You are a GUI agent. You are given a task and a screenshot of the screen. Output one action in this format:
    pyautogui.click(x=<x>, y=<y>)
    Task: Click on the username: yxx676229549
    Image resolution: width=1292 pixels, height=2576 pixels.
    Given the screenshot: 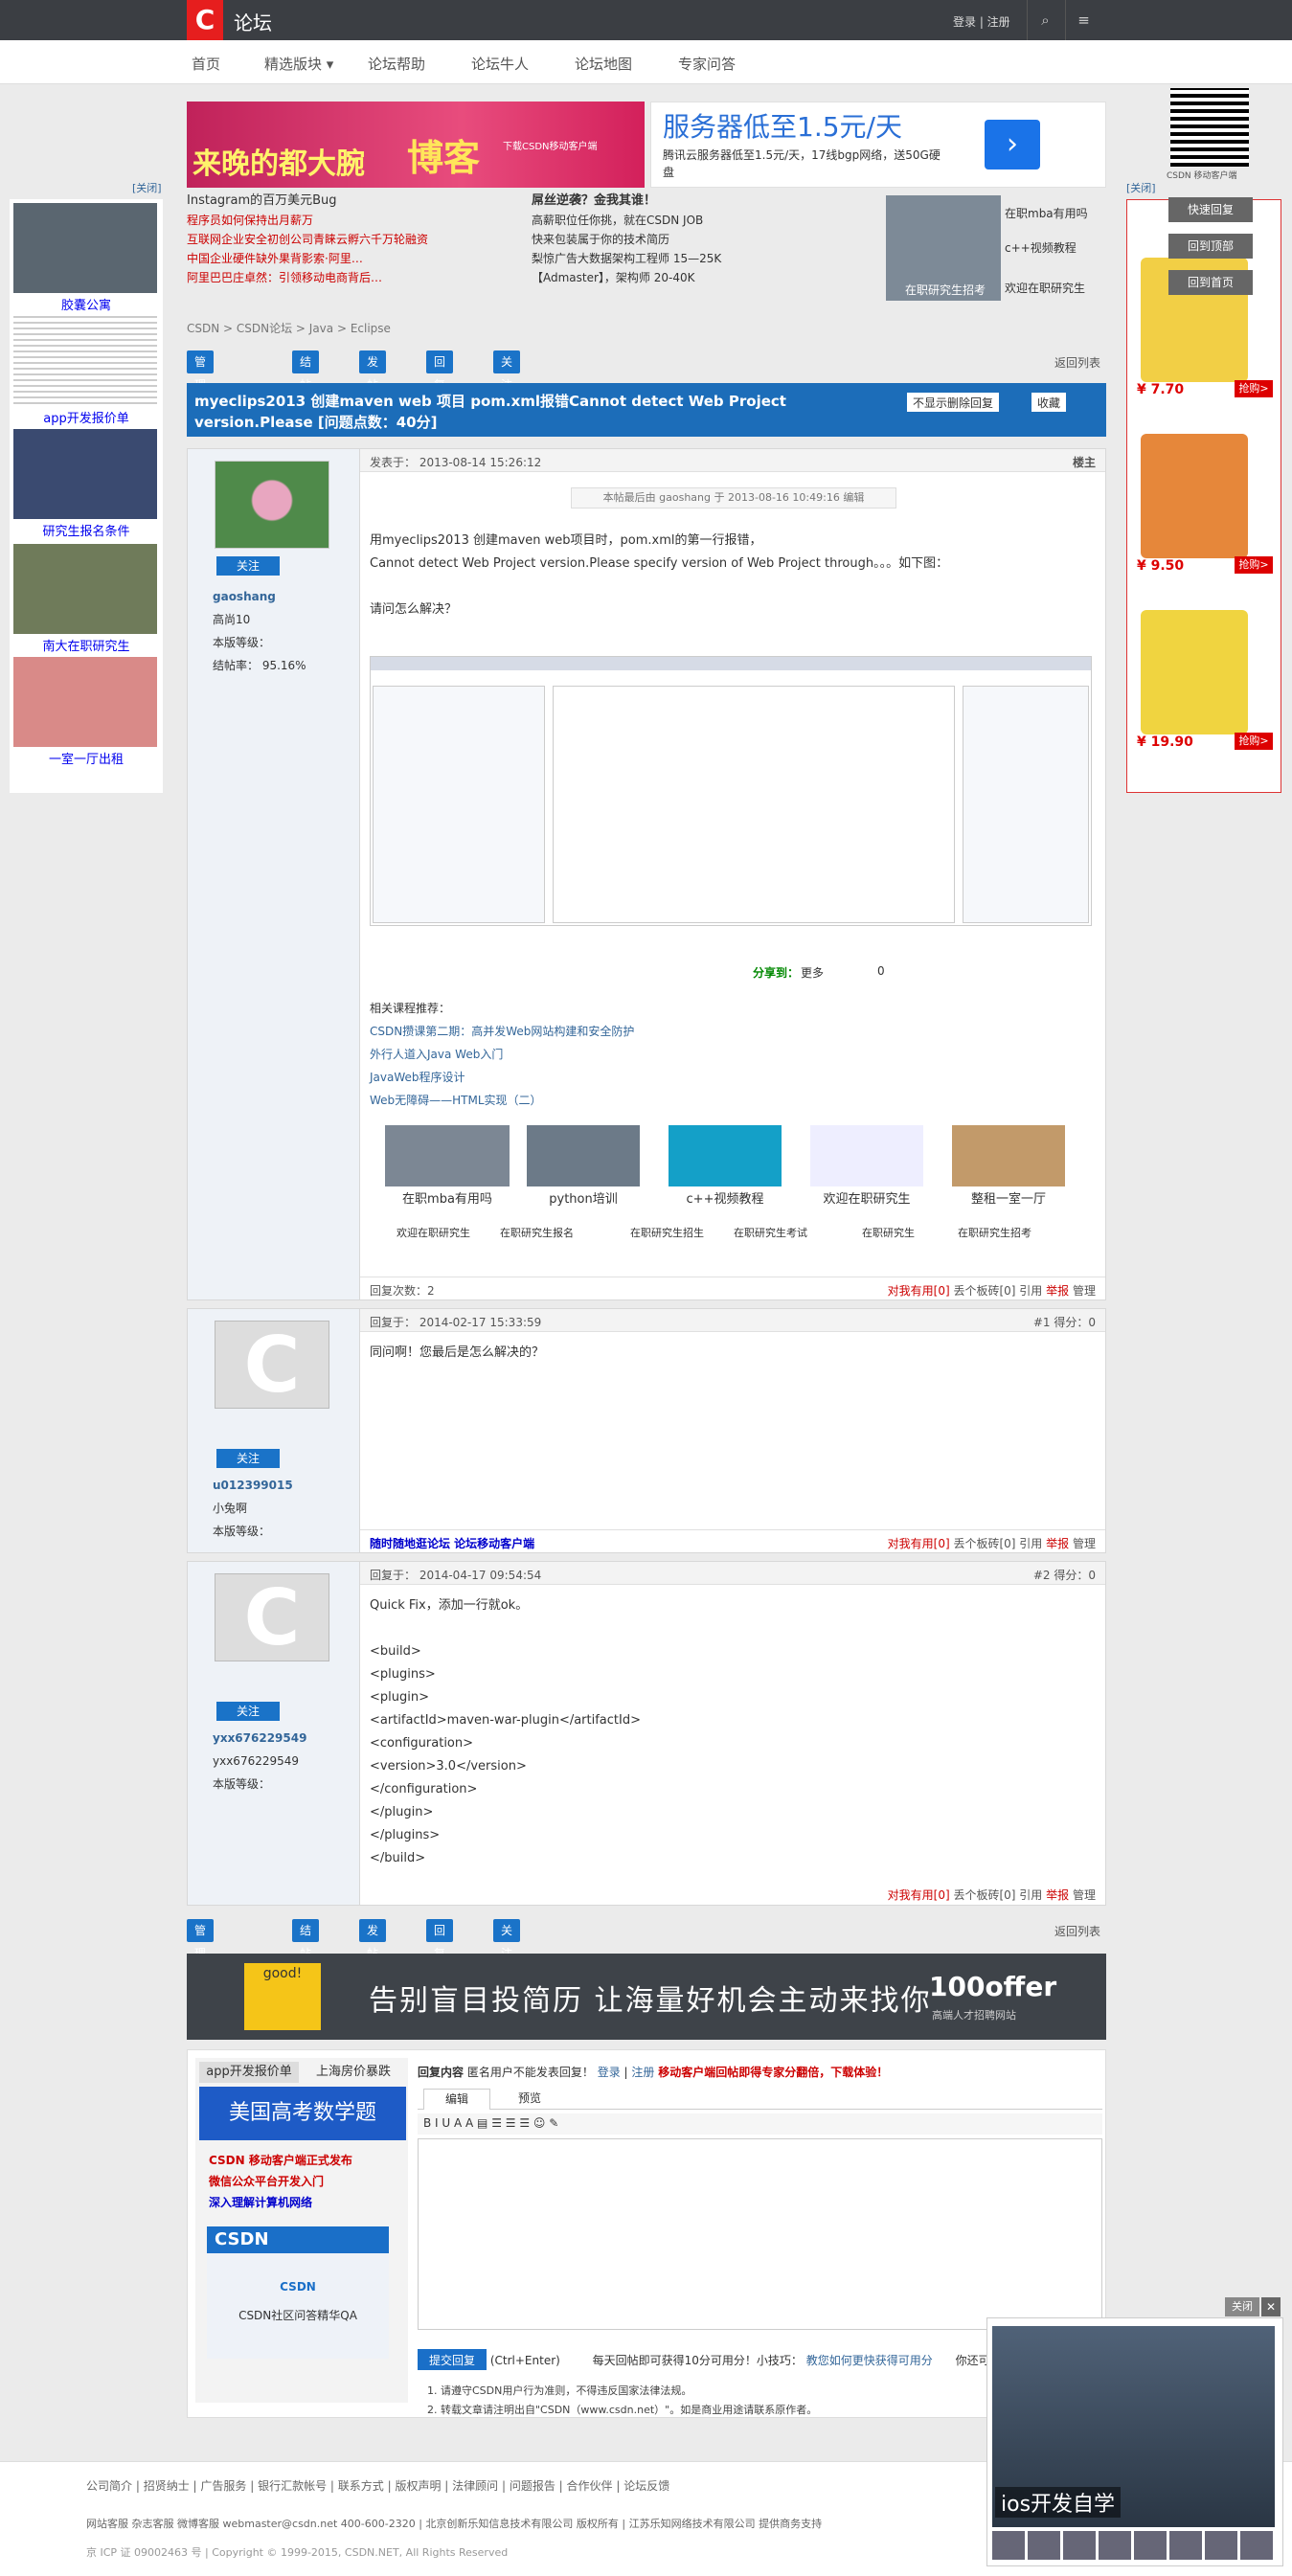 What is the action you would take?
    pyautogui.click(x=259, y=1738)
    